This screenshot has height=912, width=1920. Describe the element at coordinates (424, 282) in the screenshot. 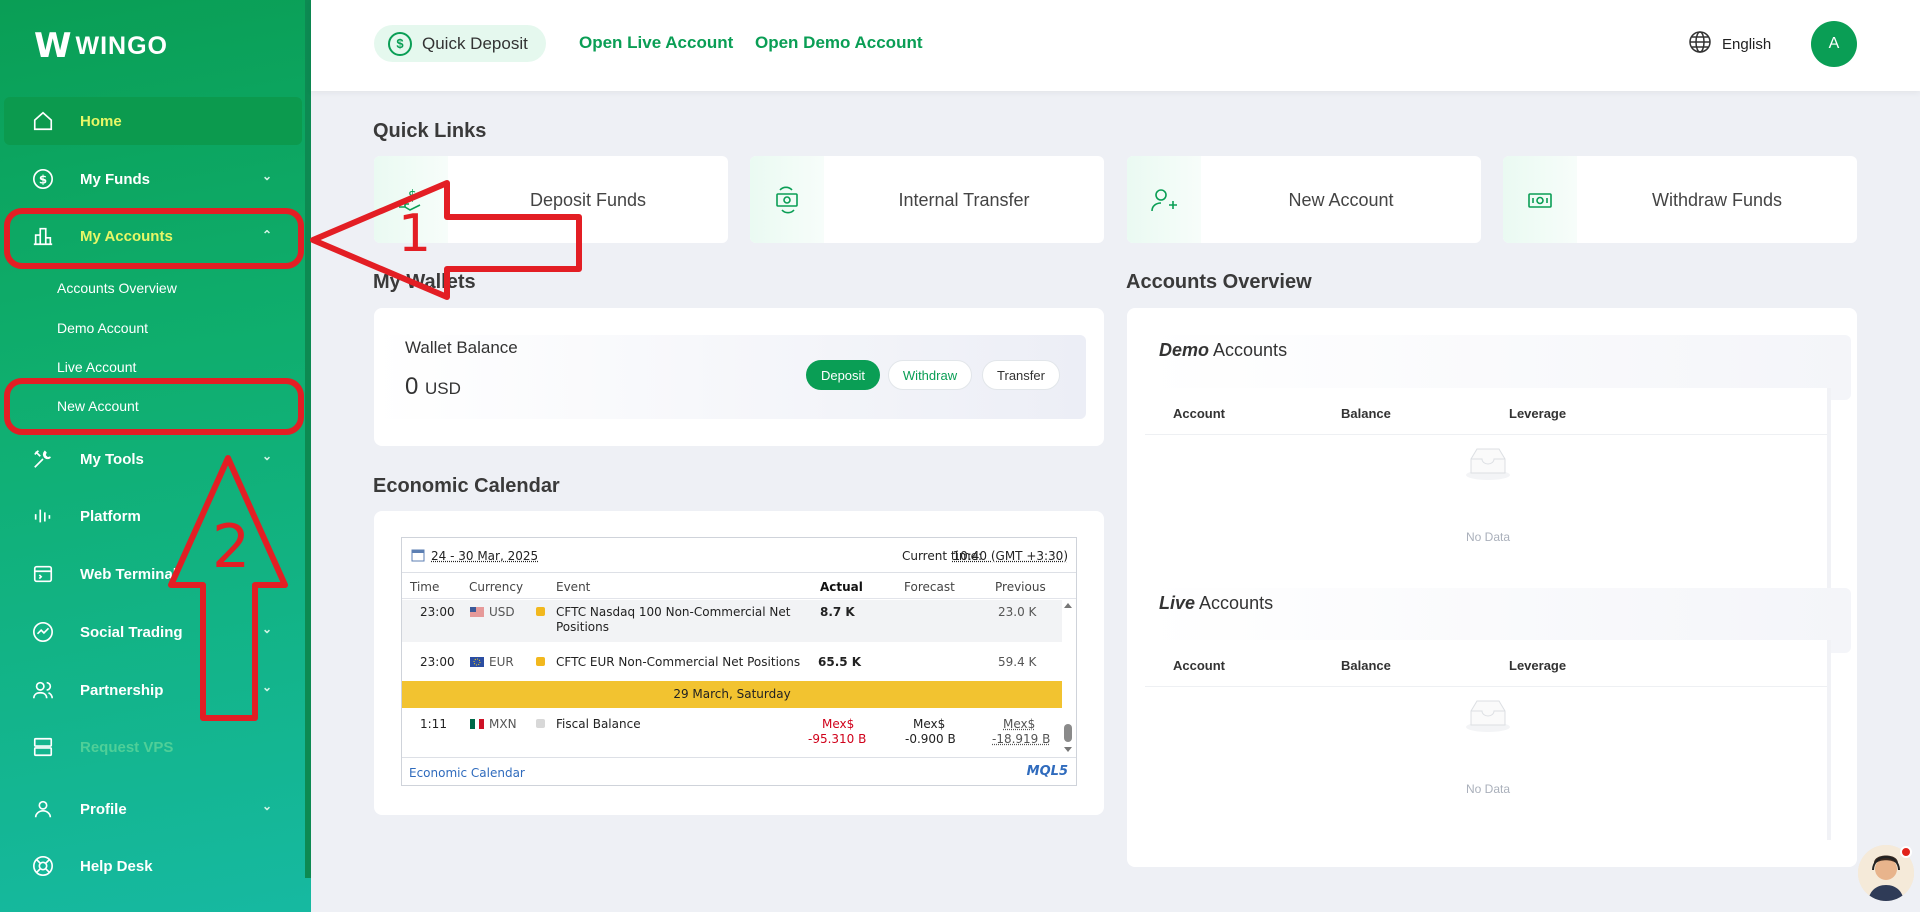

I see `my-wallets-title: My Wallets` at that location.